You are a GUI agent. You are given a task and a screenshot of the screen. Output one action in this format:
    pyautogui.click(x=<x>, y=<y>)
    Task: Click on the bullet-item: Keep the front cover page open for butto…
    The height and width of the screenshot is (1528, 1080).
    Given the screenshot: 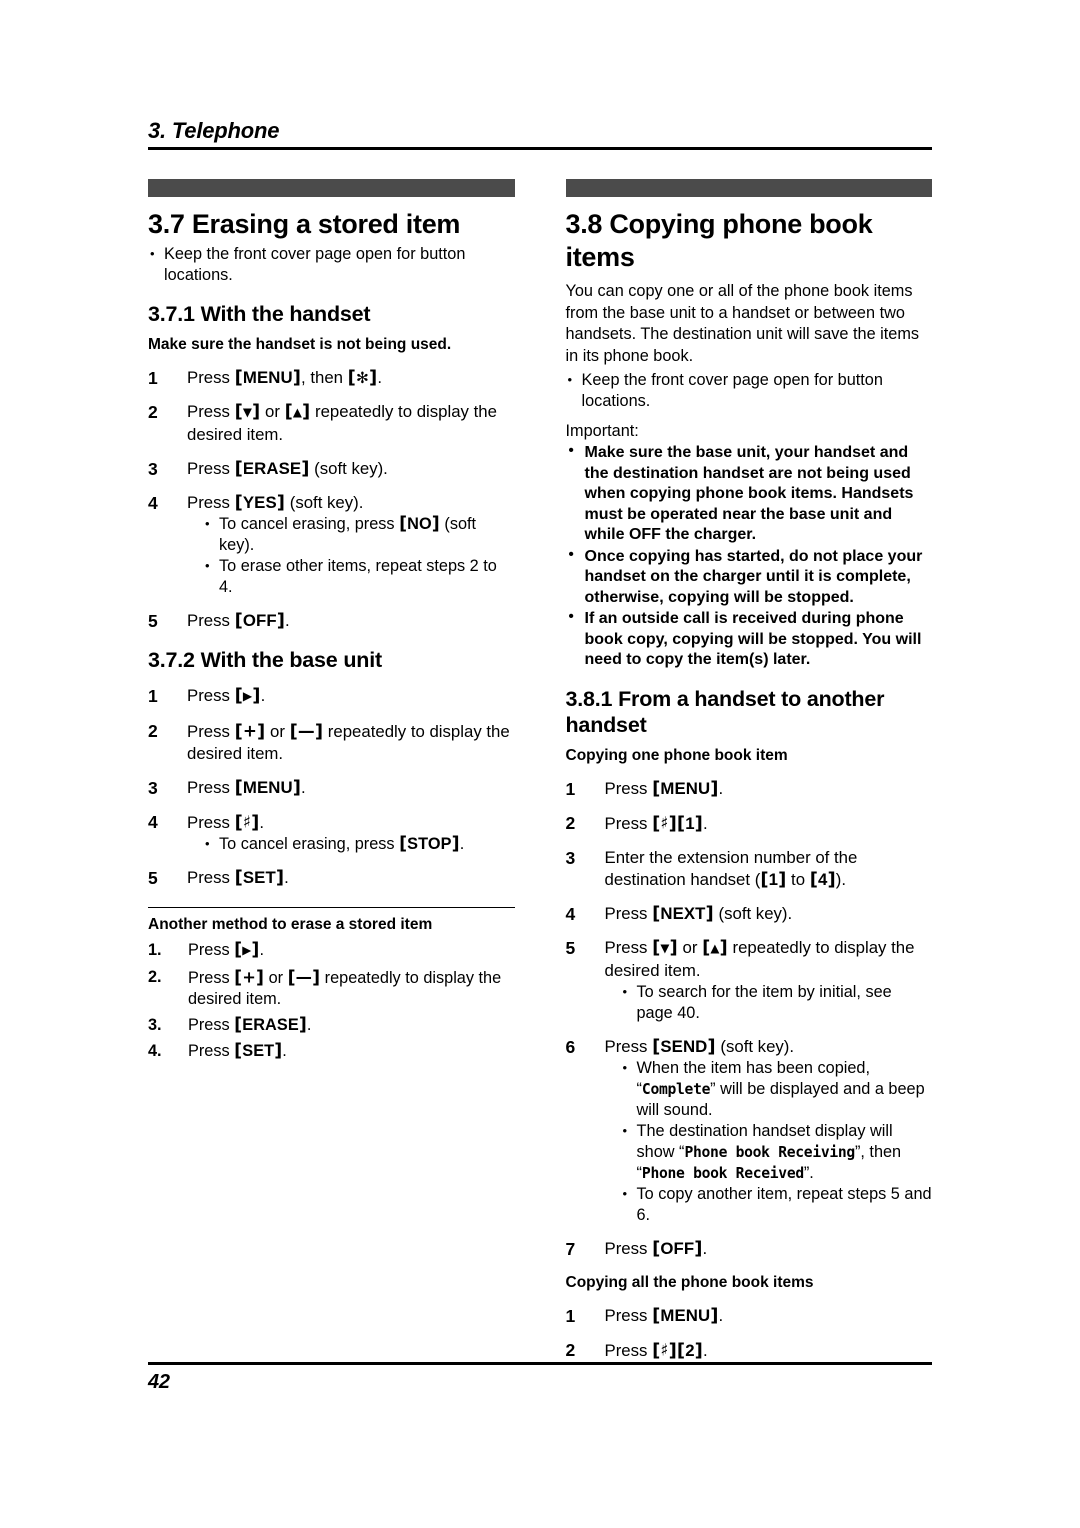 What is the action you would take?
    pyautogui.click(x=749, y=390)
    